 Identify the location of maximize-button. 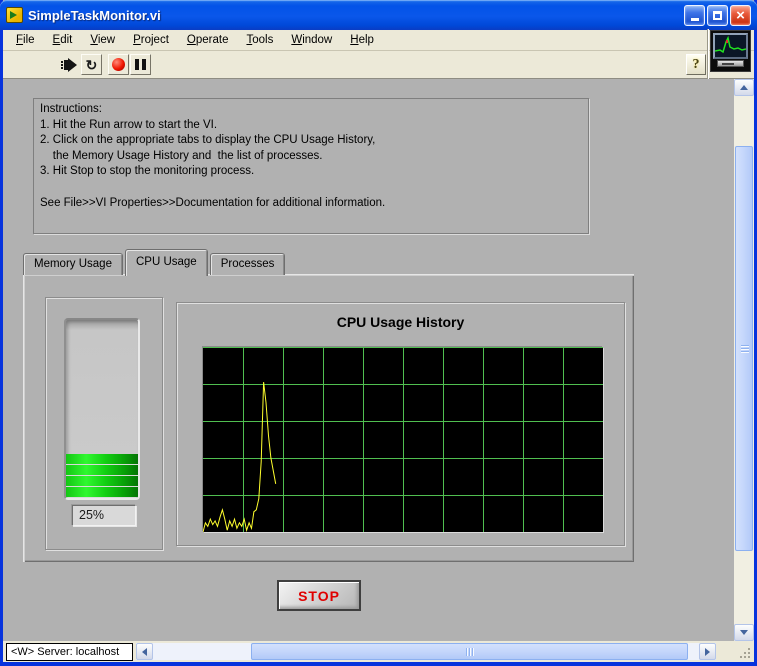
(717, 15).